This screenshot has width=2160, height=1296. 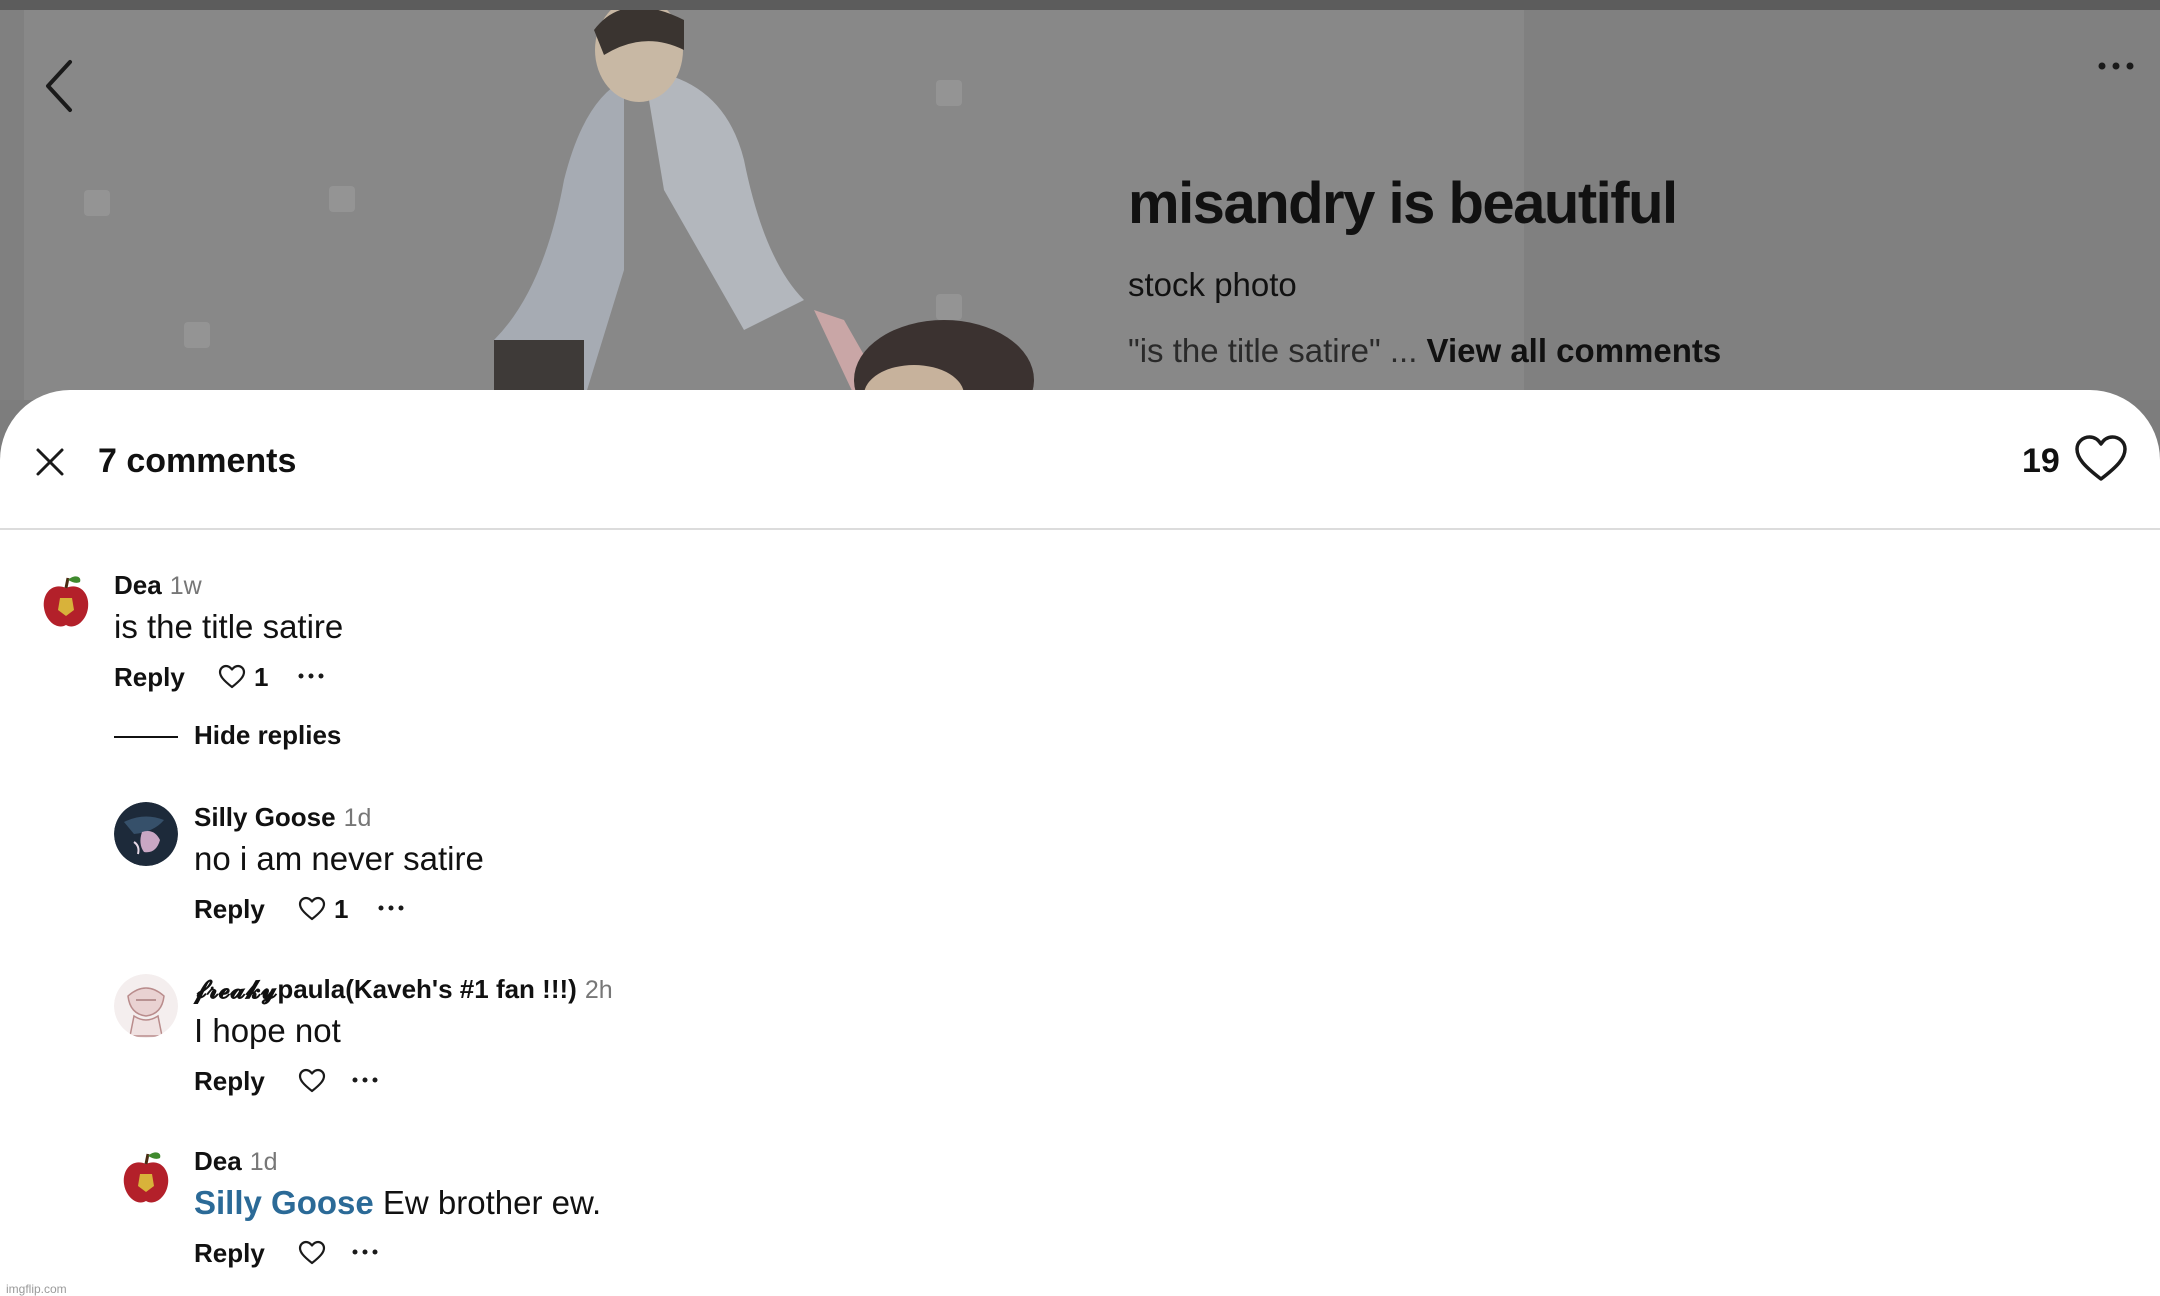 What do you see at coordinates (492, 1202) in the screenshot?
I see `comment-body: Ew brother ew.` at bounding box center [492, 1202].